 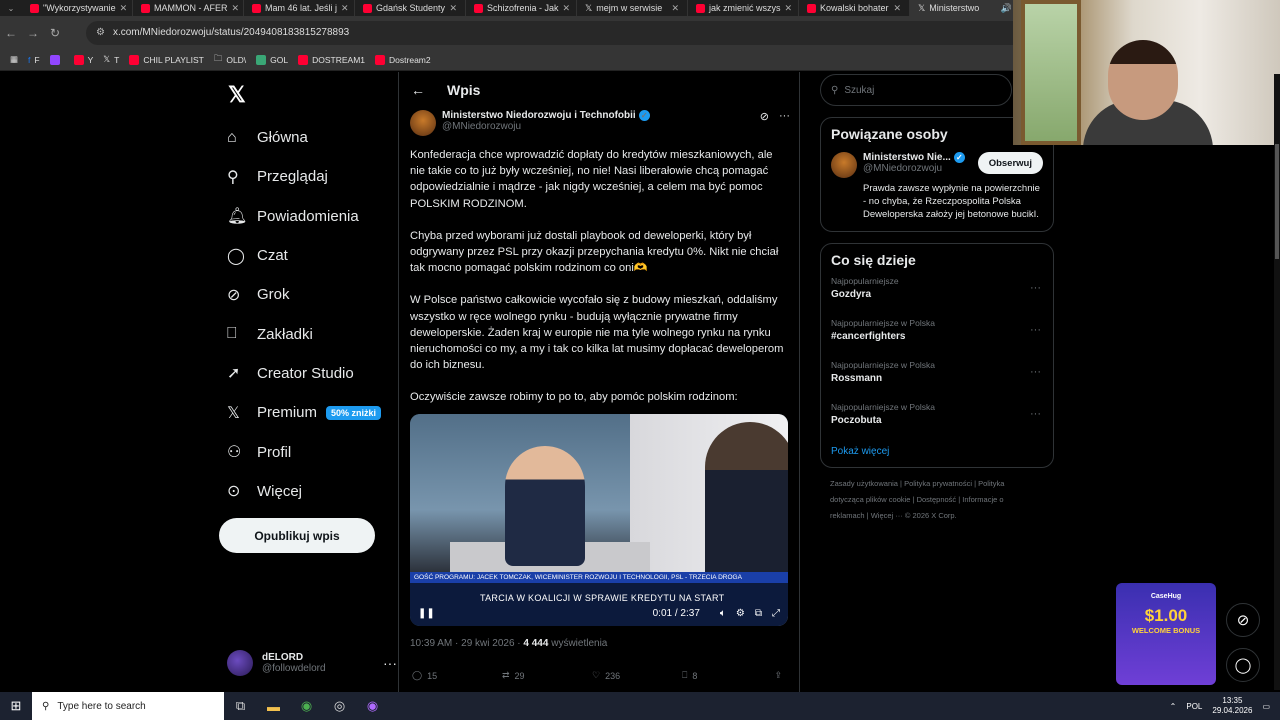 I want to click on windows-start-icon: ⊞, so click(x=16, y=706).